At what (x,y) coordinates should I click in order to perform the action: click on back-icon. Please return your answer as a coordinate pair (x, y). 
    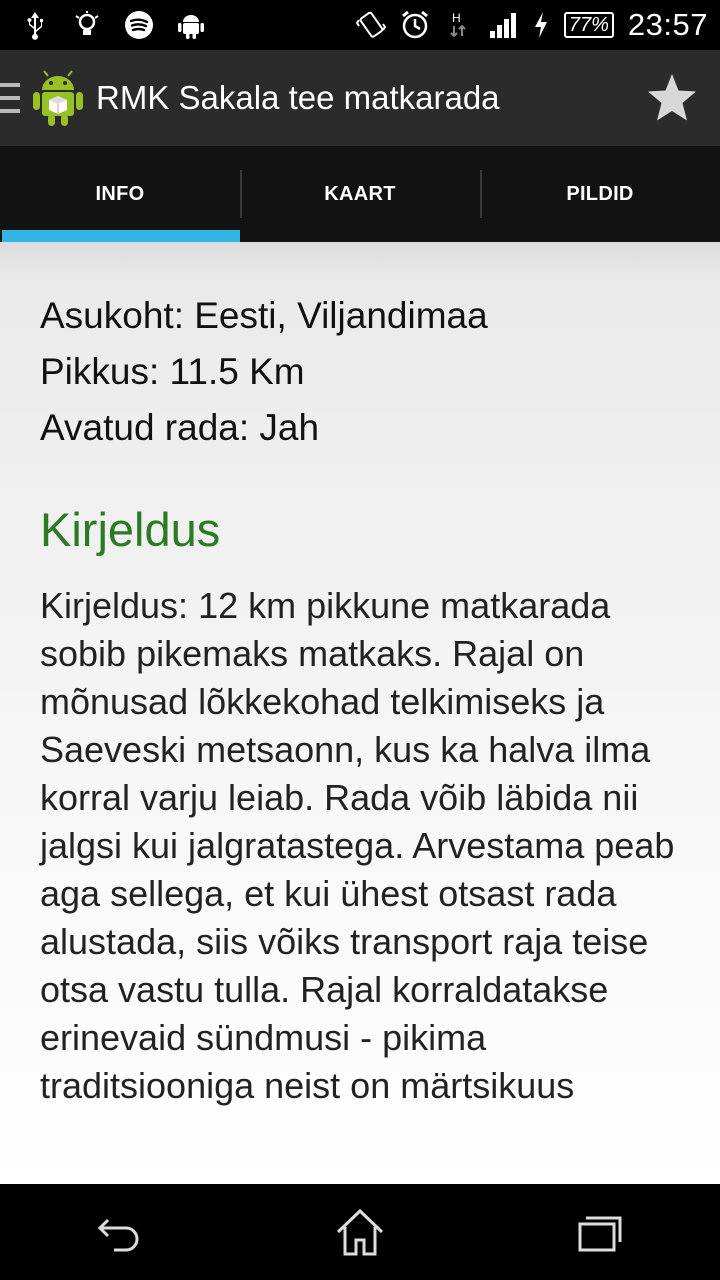
    Looking at the image, I should click on (118, 1235).